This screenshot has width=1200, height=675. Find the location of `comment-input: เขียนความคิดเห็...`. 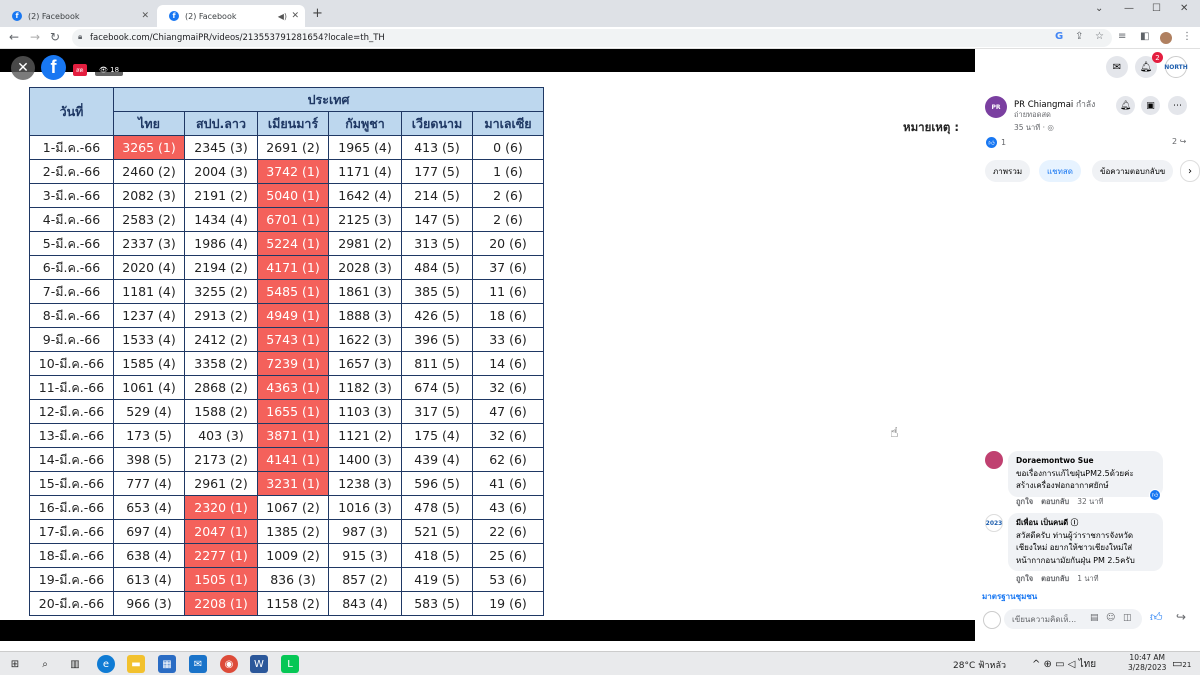

comment-input: เขียนความคิดเห็... is located at coordinates (1073, 619).